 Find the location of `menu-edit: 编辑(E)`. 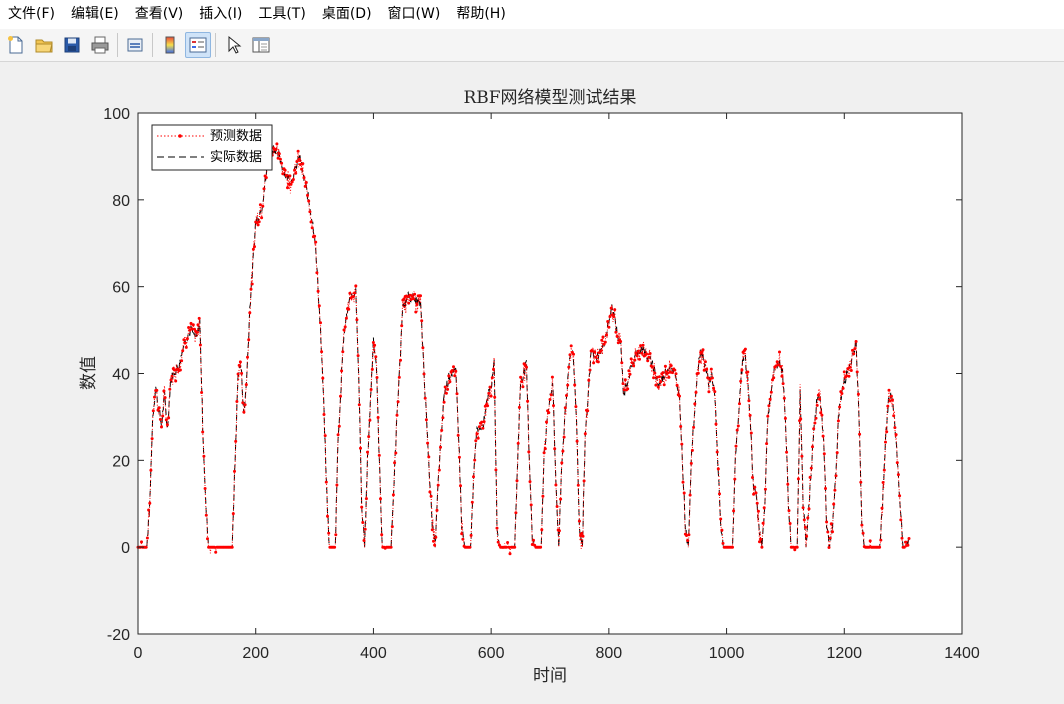

menu-edit: 编辑(E) is located at coordinates (95, 14).